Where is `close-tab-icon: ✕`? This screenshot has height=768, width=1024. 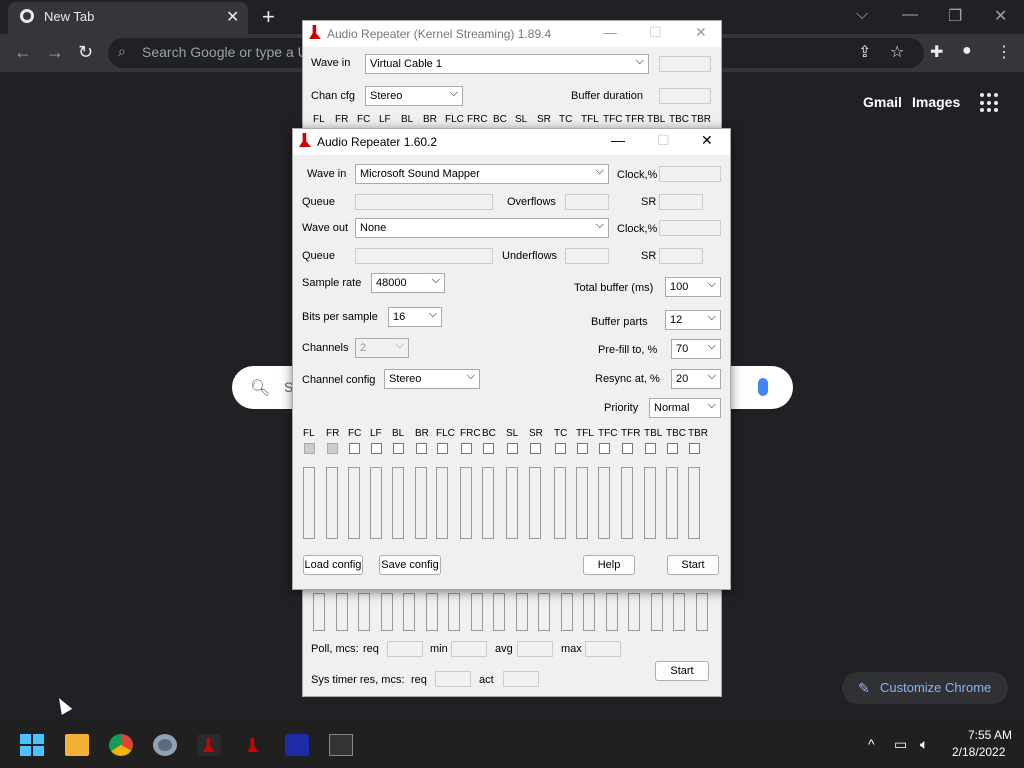 close-tab-icon: ✕ is located at coordinates (232, 17).